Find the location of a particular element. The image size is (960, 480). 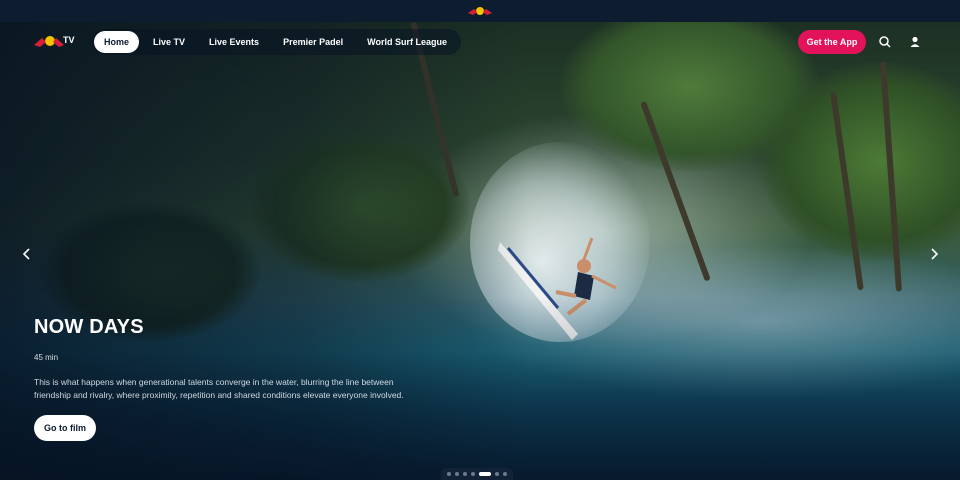

top-brand-strip is located at coordinates (480, 11).